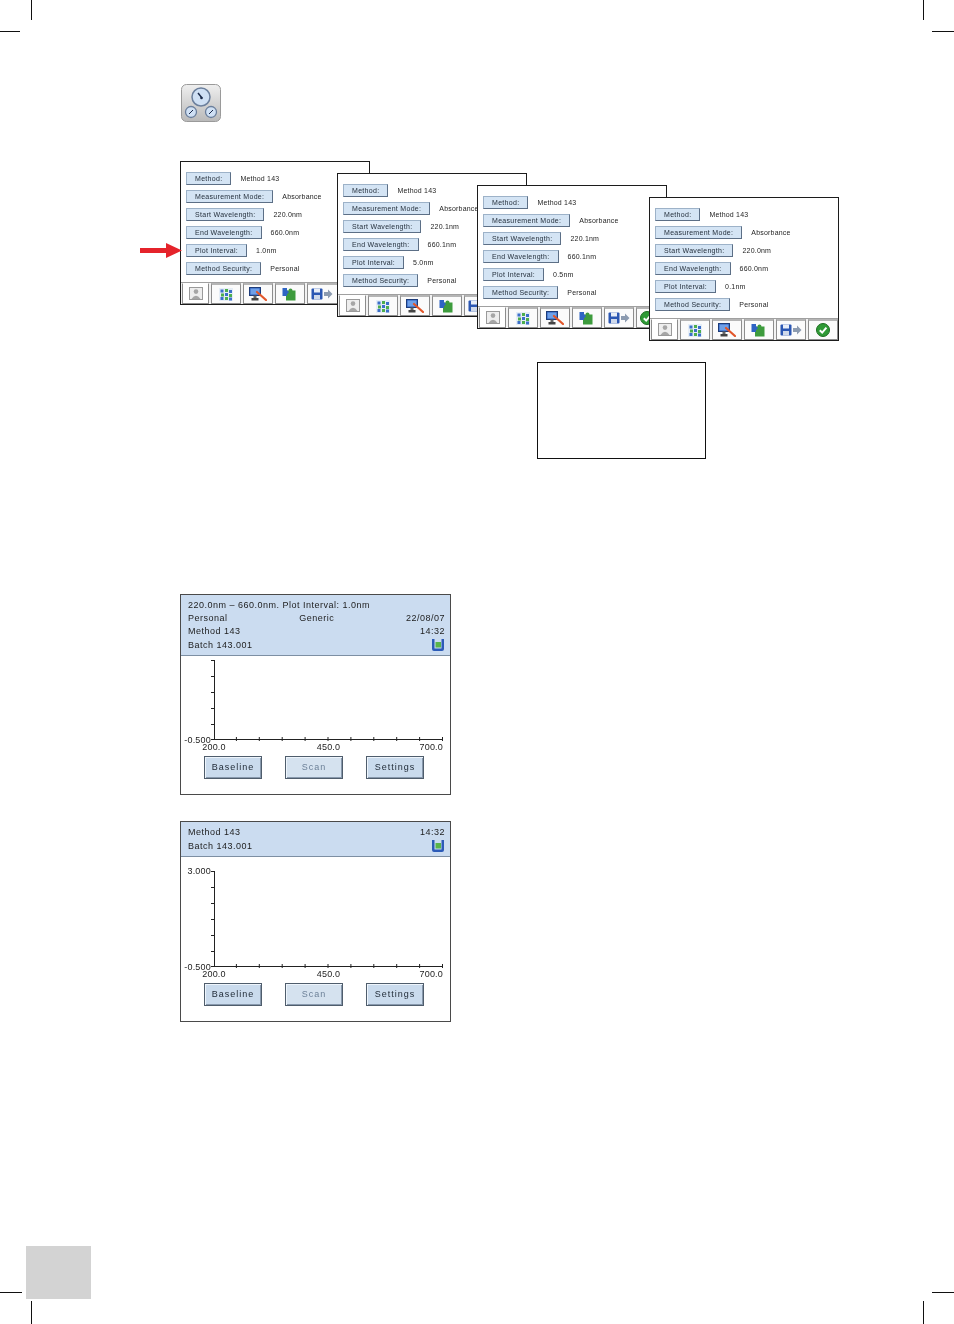  Describe the element at coordinates (425, 618) in the screenshot. I see `header-text: 22/08/07` at that location.